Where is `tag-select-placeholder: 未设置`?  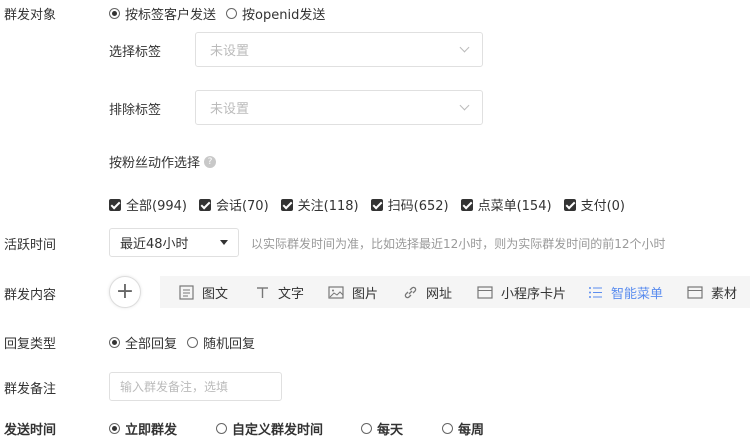 tag-select-placeholder: 未设置 is located at coordinates (230, 51).